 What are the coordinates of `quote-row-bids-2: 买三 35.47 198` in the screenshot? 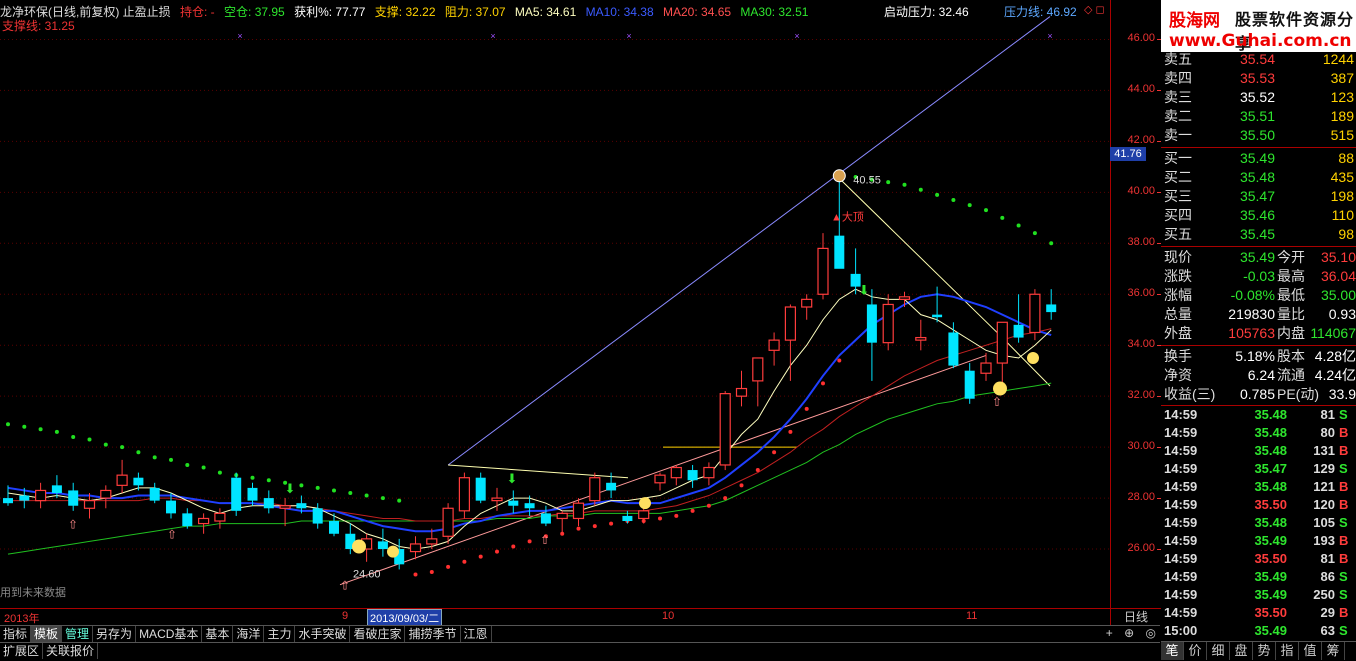 It's located at (1258, 196).